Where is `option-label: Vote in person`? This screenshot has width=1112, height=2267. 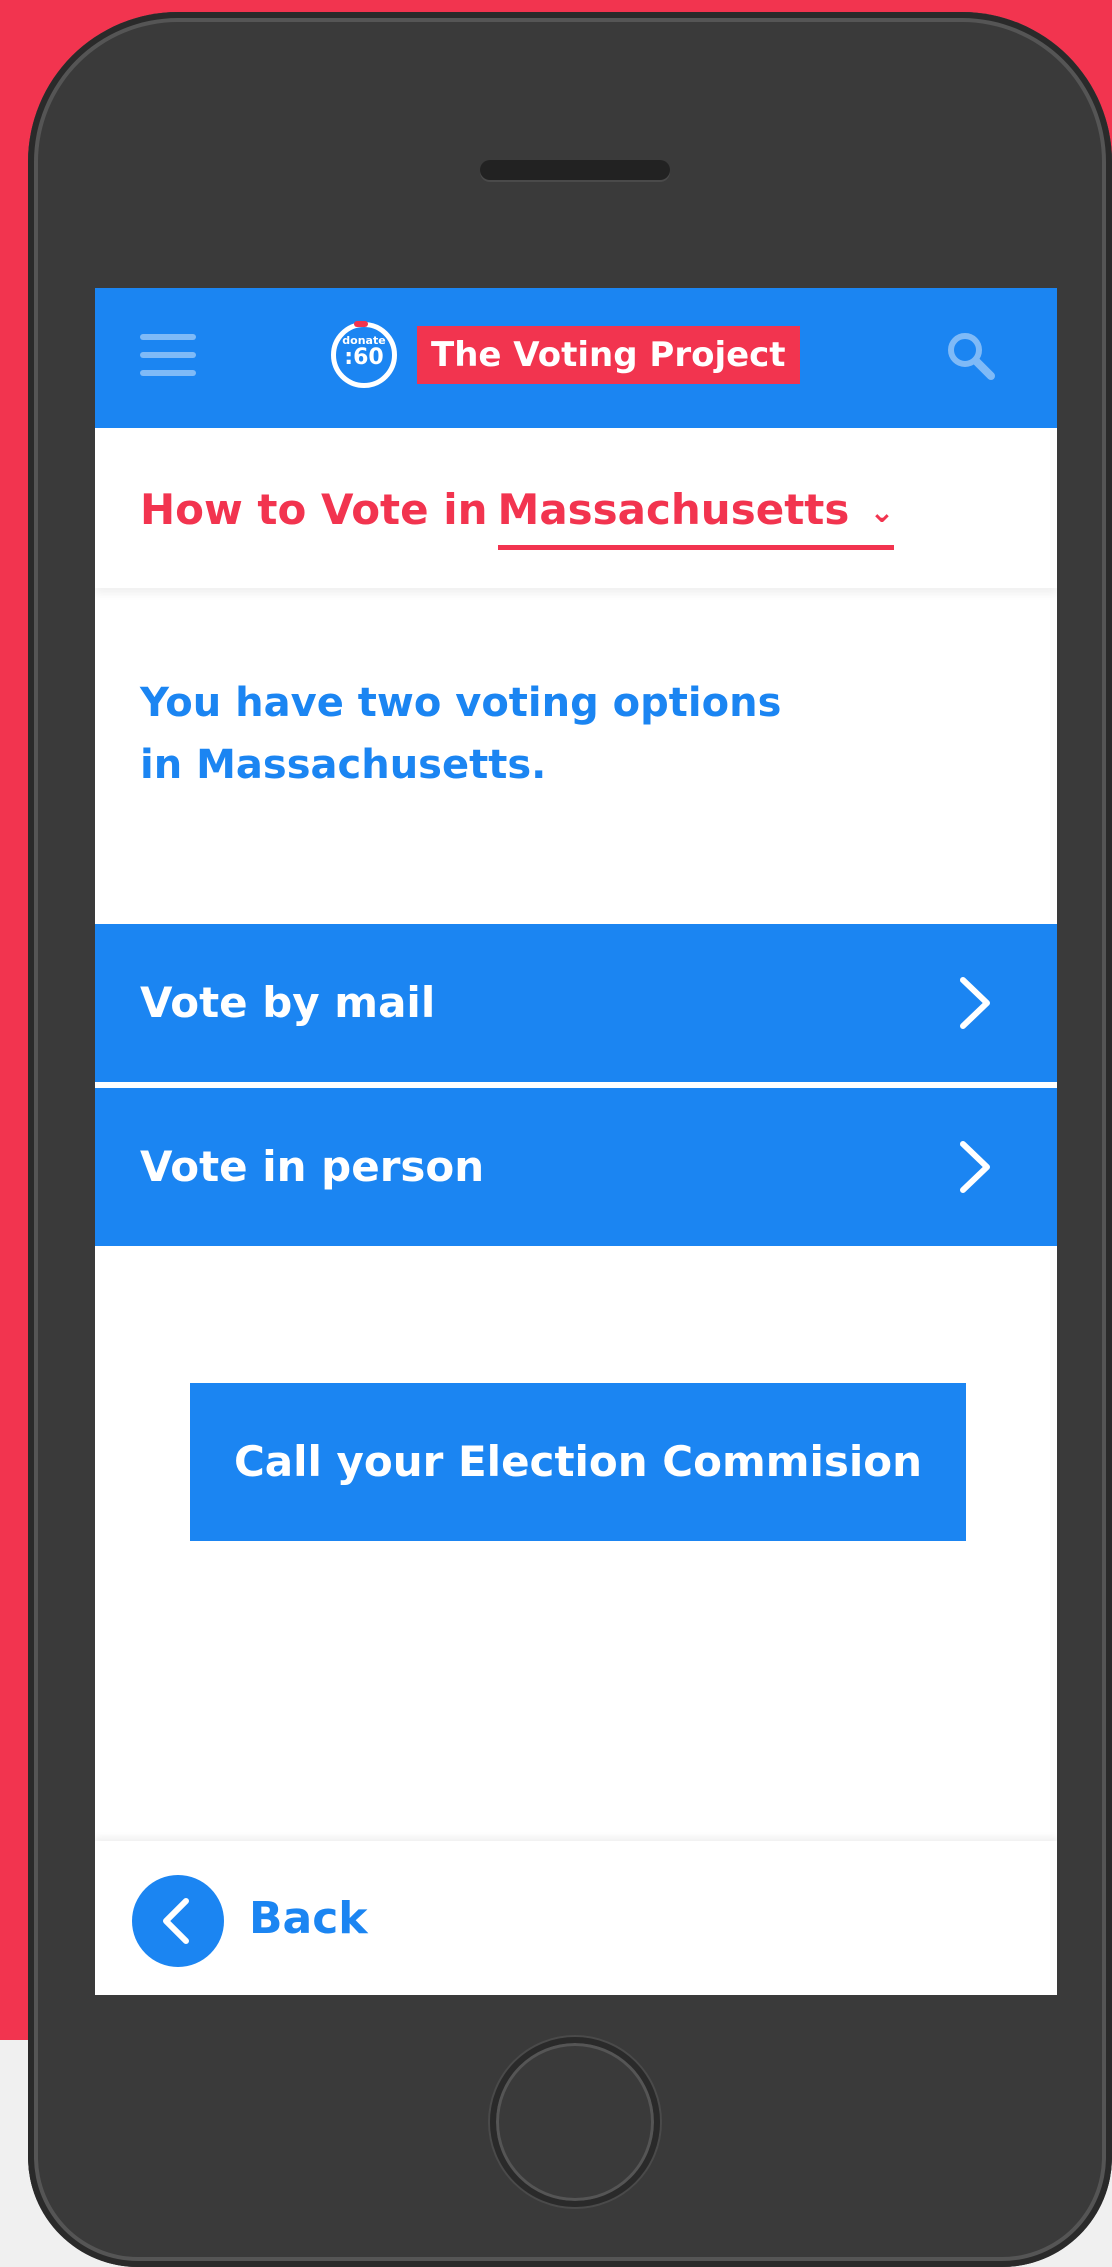 option-label: Vote in person is located at coordinates (312, 1166).